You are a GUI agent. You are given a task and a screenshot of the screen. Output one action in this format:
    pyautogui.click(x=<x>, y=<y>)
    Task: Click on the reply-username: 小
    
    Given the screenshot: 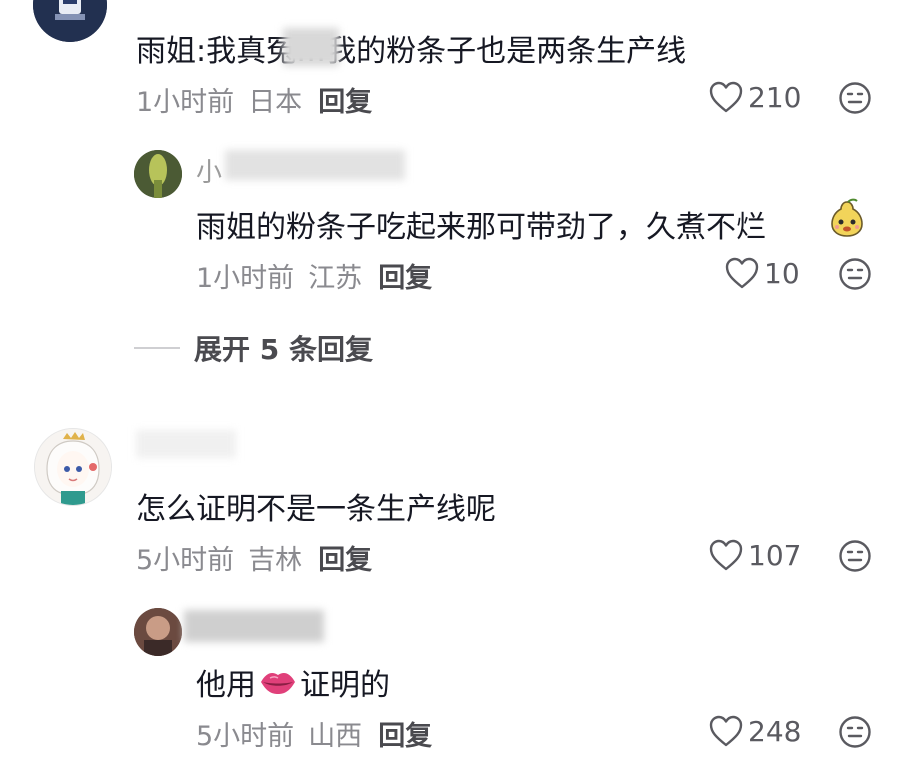 What is the action you would take?
    pyautogui.click(x=209, y=170)
    